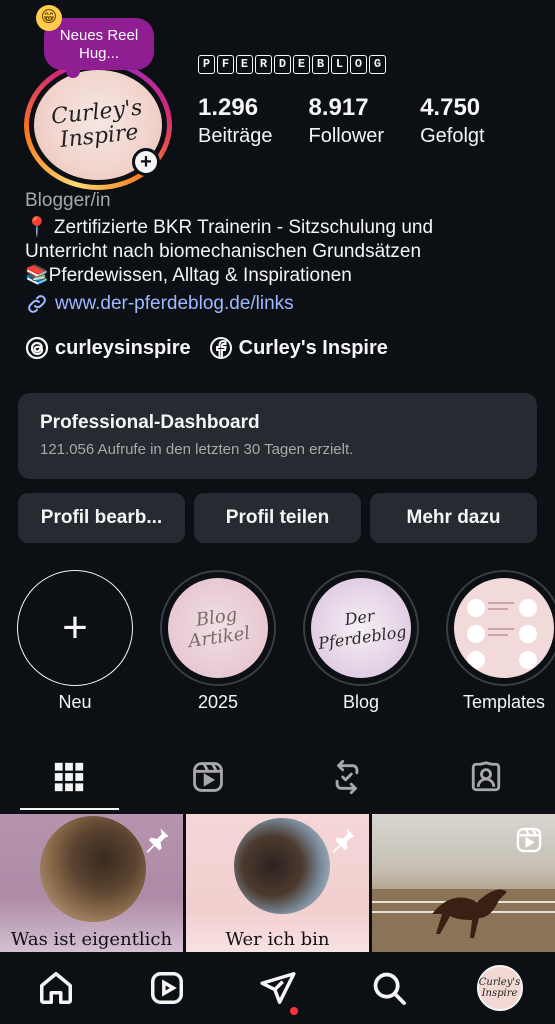 The width and height of the screenshot is (555, 1024). I want to click on highlight-blog: Der Pferdeblog Blog, so click(361, 641).